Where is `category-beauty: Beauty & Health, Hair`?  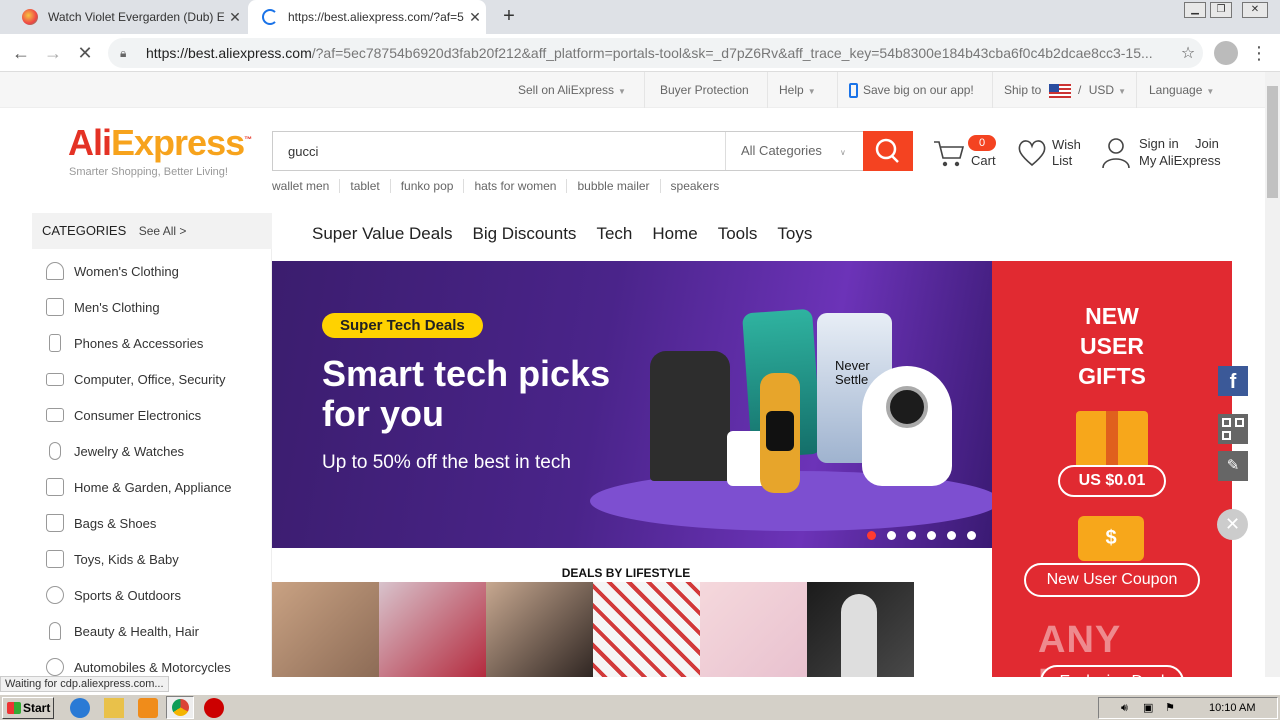
category-beauty: Beauty & Health, Hair is located at coordinates (152, 631).